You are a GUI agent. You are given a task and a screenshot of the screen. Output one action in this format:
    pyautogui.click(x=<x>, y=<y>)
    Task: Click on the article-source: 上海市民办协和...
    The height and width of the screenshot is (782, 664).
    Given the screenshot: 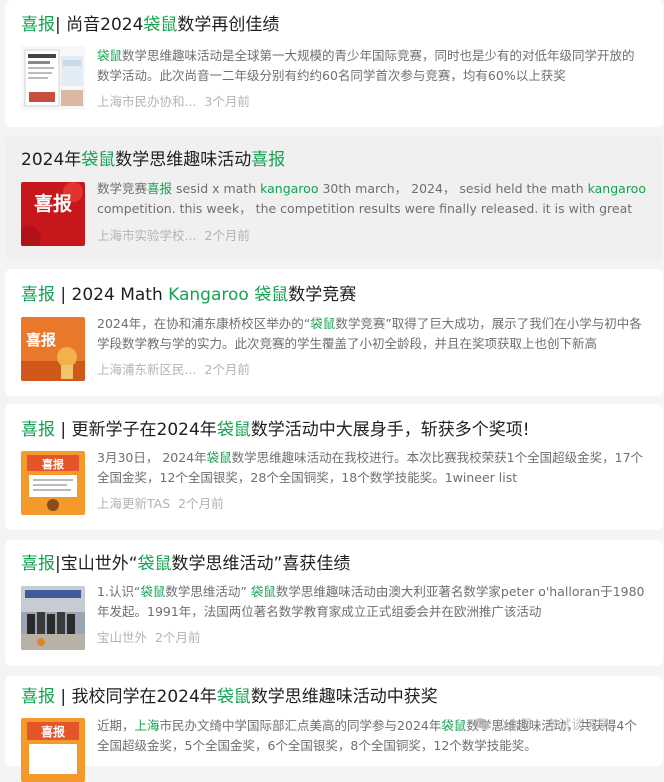 What is the action you would take?
    pyautogui.click(x=146, y=102)
    